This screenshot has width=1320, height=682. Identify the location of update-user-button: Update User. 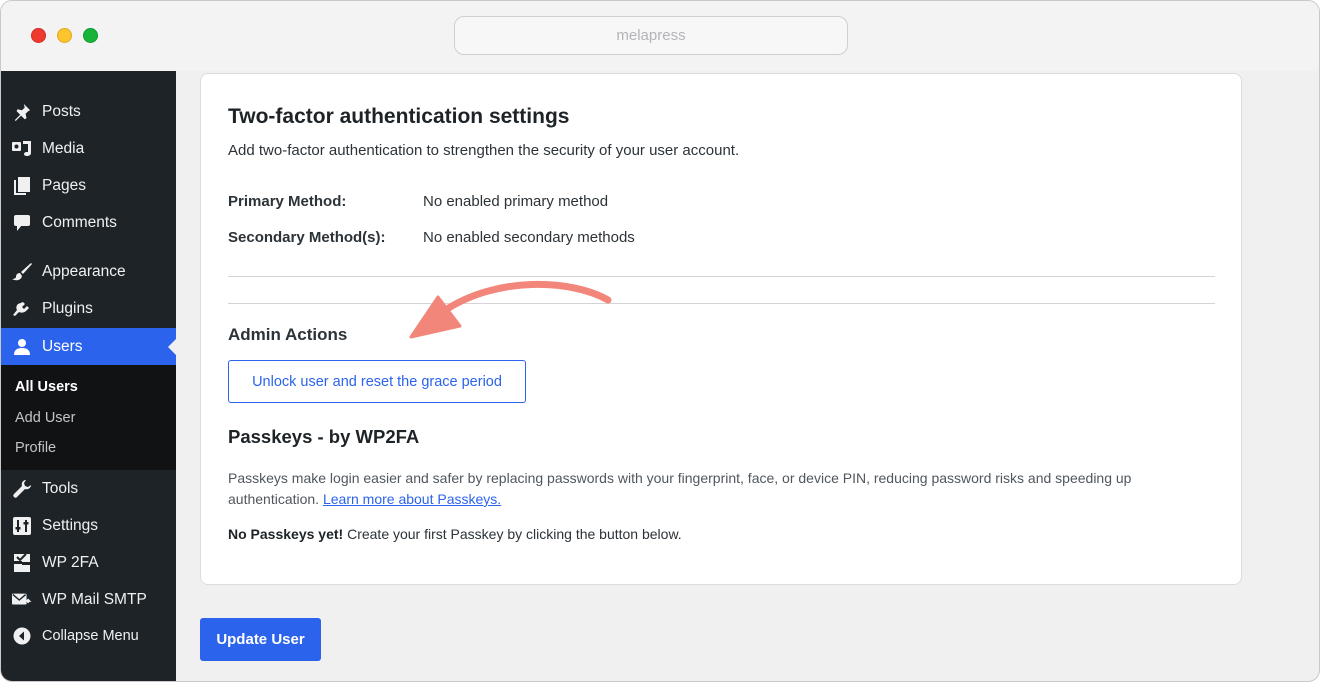
(260, 639).